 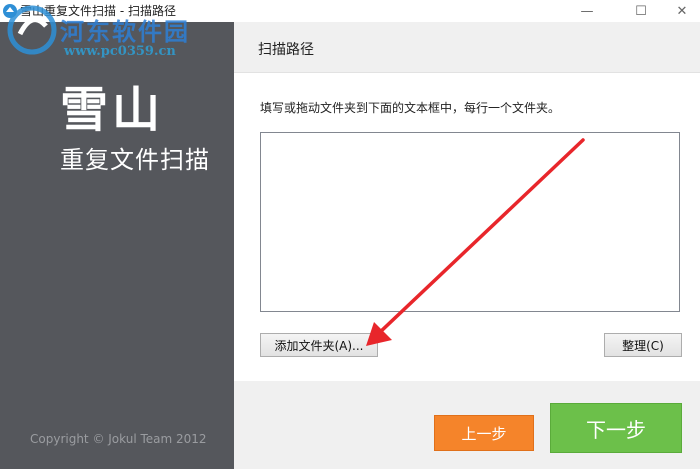 I want to click on close-button: ✕, so click(x=682, y=11).